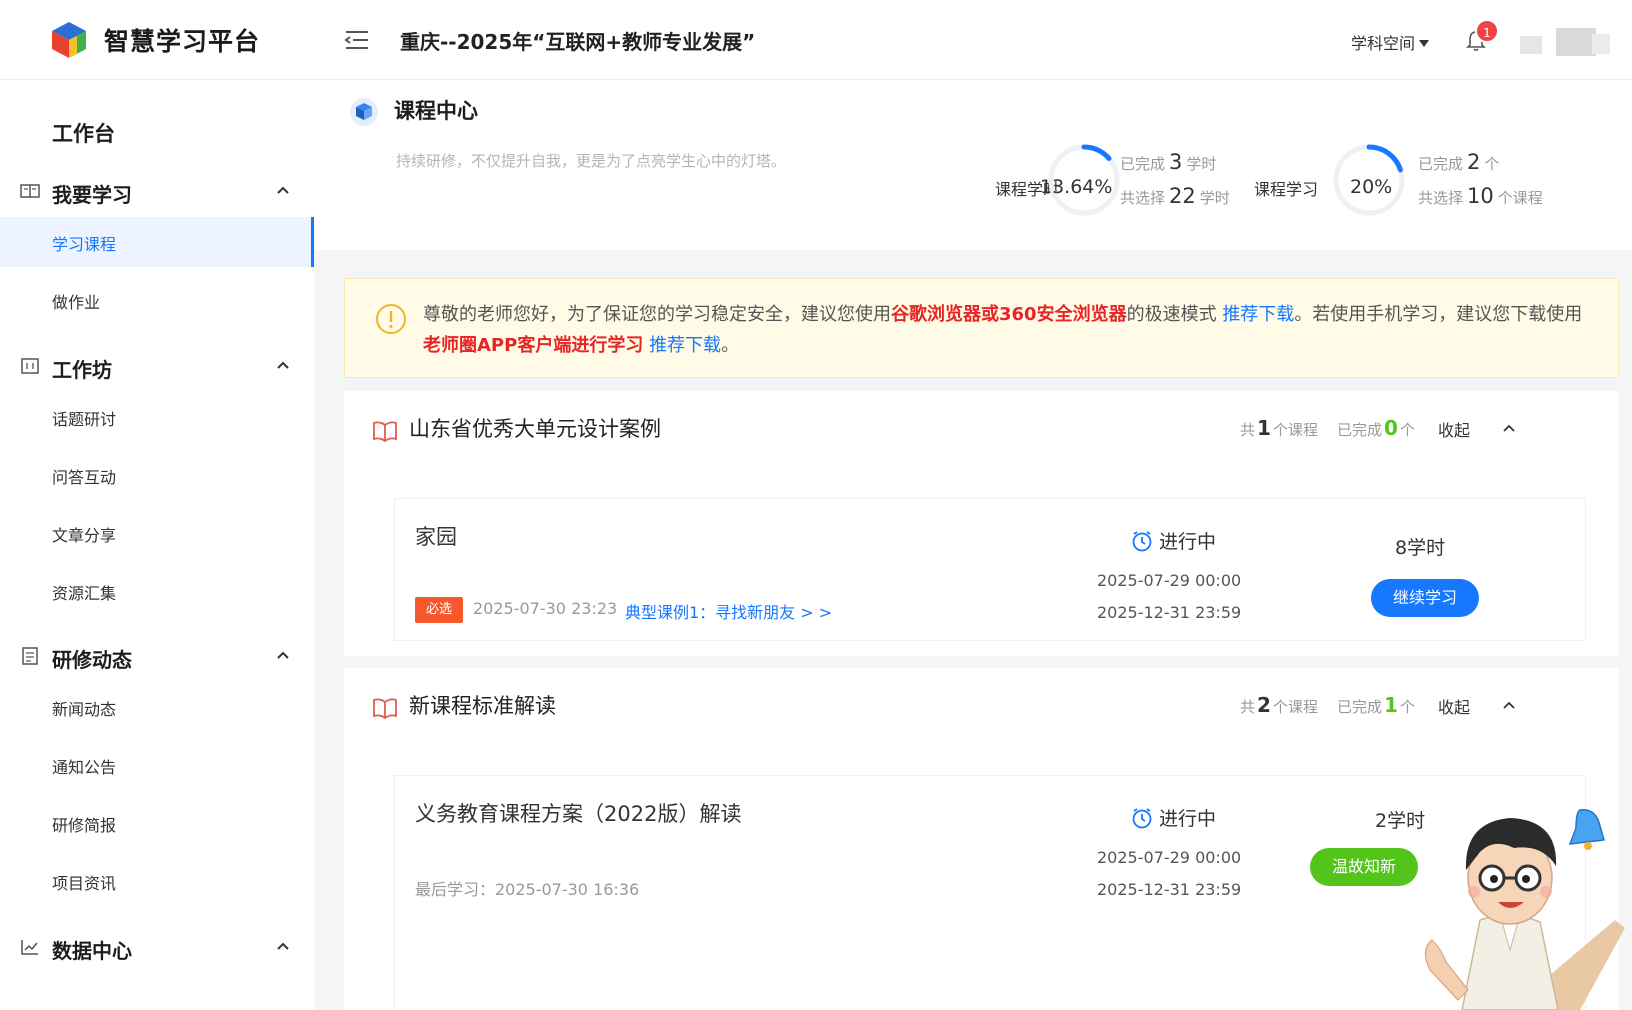  Describe the element at coordinates (30, 191) in the screenshot. I see `book-open-icon` at that location.